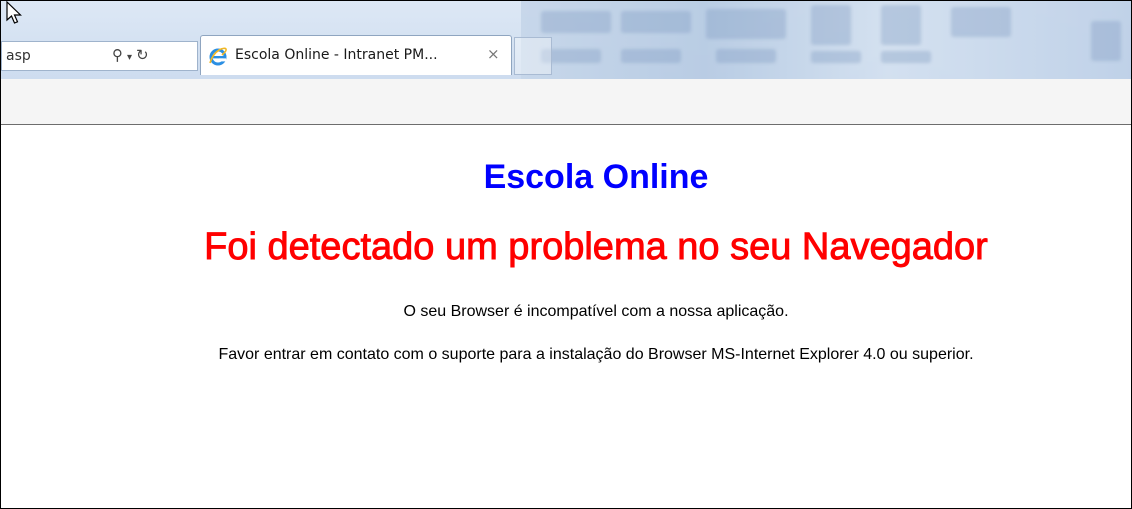  What do you see at coordinates (18, 56) in the screenshot?
I see `address-text: asp` at bounding box center [18, 56].